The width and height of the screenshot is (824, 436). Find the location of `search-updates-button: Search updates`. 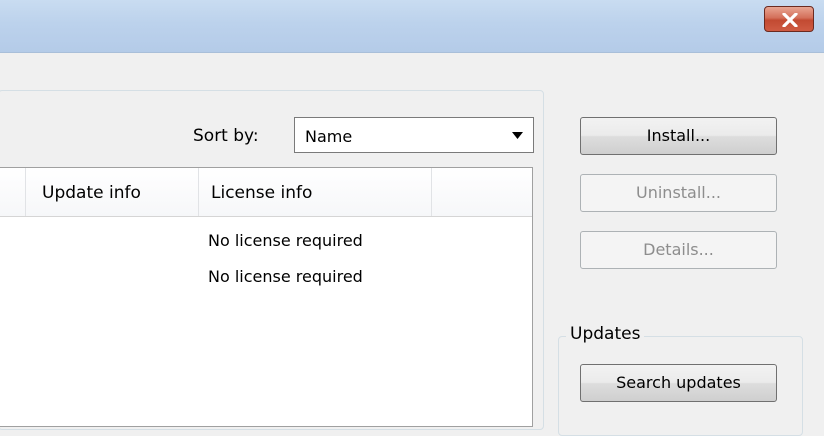

search-updates-button: Search updates is located at coordinates (678, 383).